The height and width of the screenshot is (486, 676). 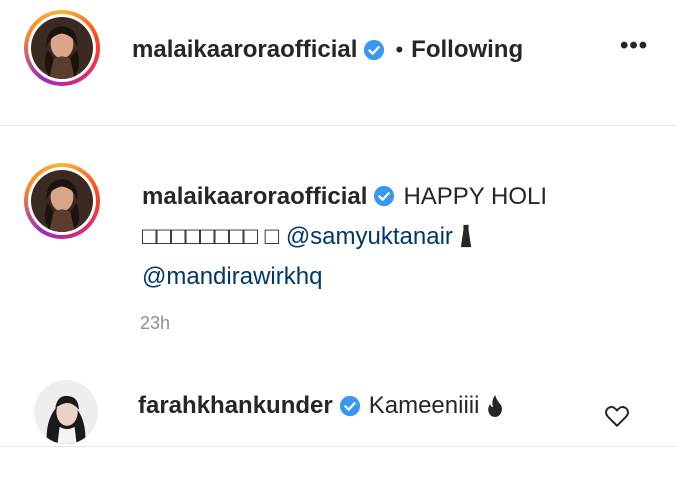 I want to click on comment-text-line: farahkhankunder Kameeniiii, so click(x=320, y=406).